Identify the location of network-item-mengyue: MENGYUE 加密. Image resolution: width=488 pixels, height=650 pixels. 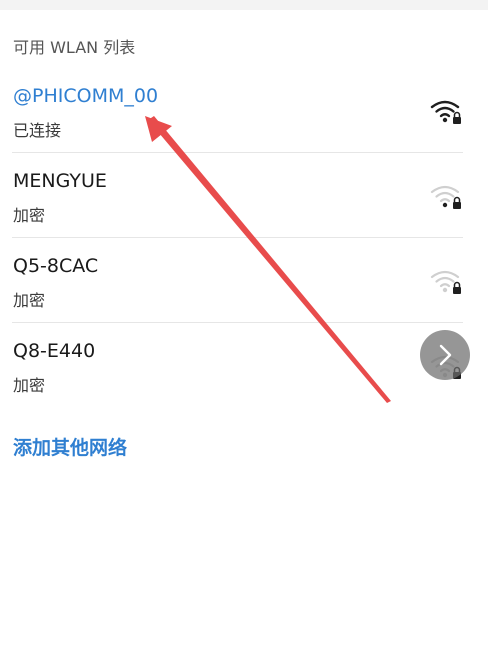
(244, 195).